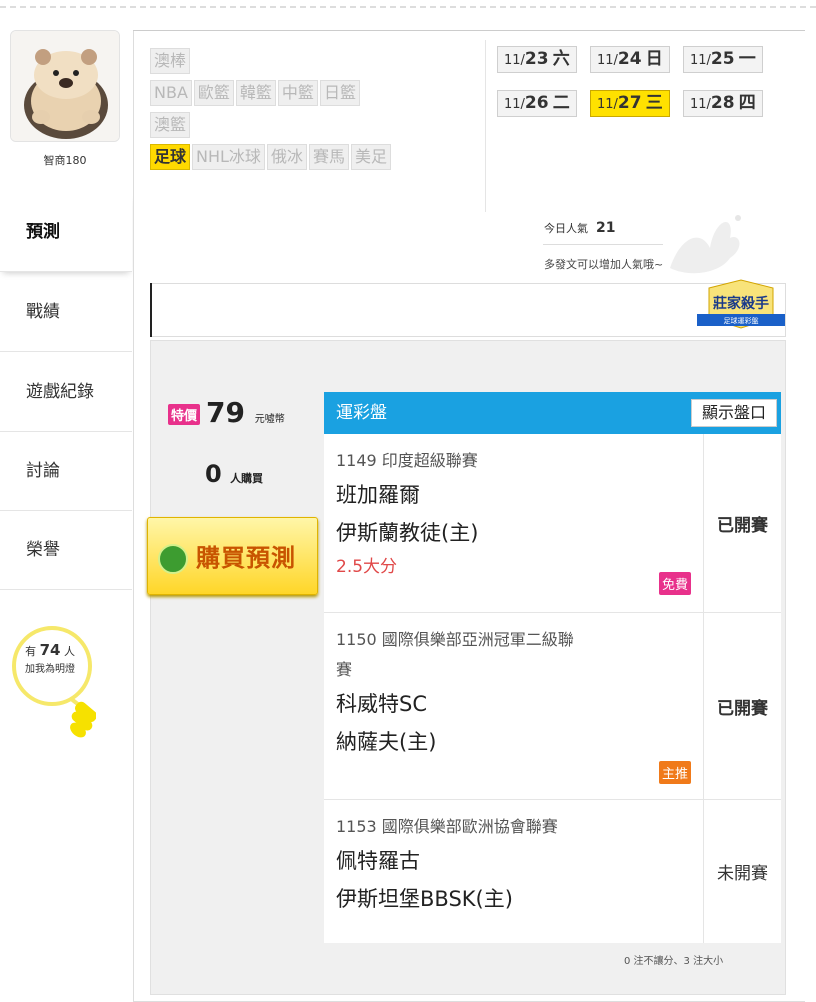 This screenshot has width=816, height=1002. I want to click on sale-badge: 特價, so click(184, 414).